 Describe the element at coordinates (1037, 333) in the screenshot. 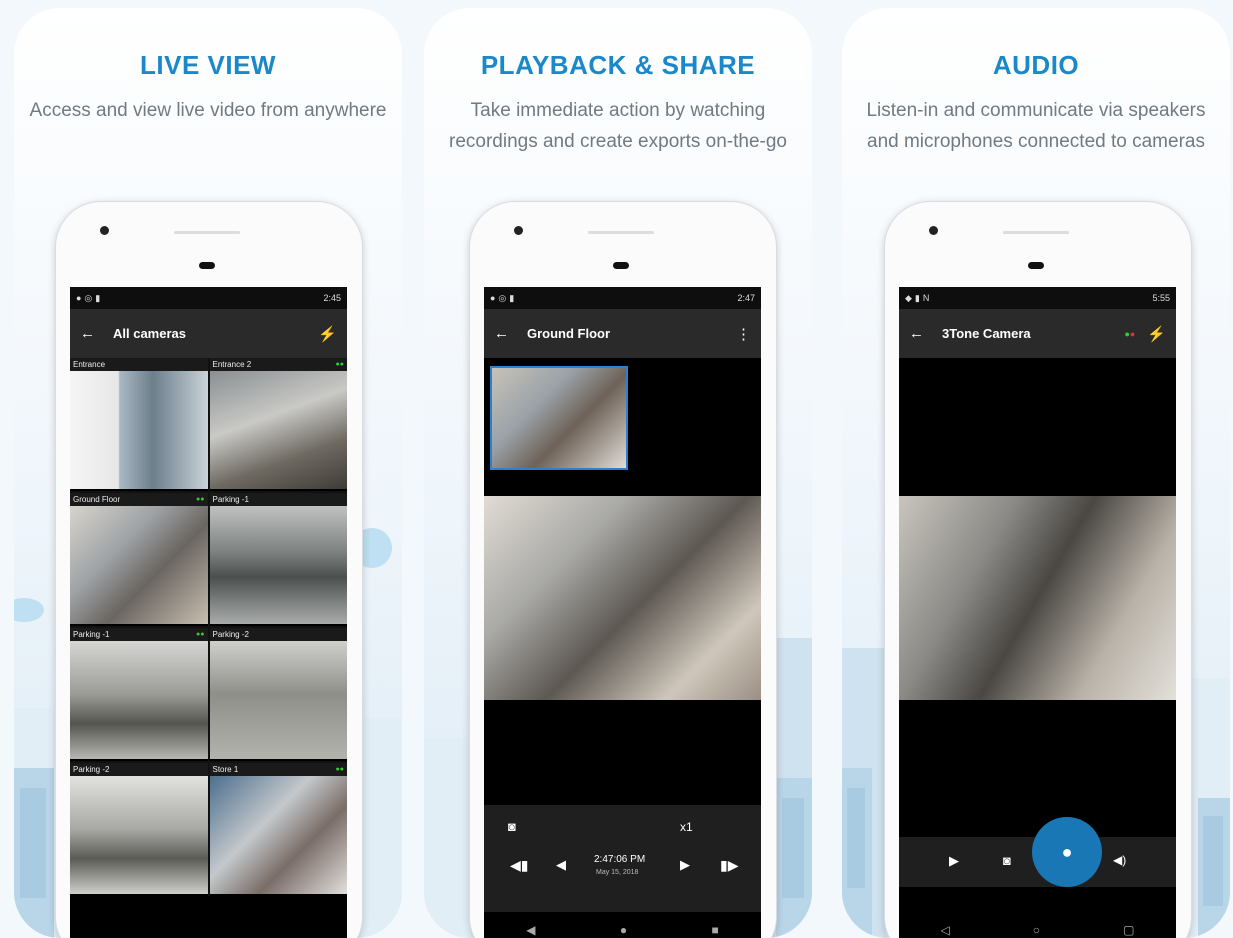

I see `app-toolbar: ← 3Tone Camera ●● ⚡` at that location.